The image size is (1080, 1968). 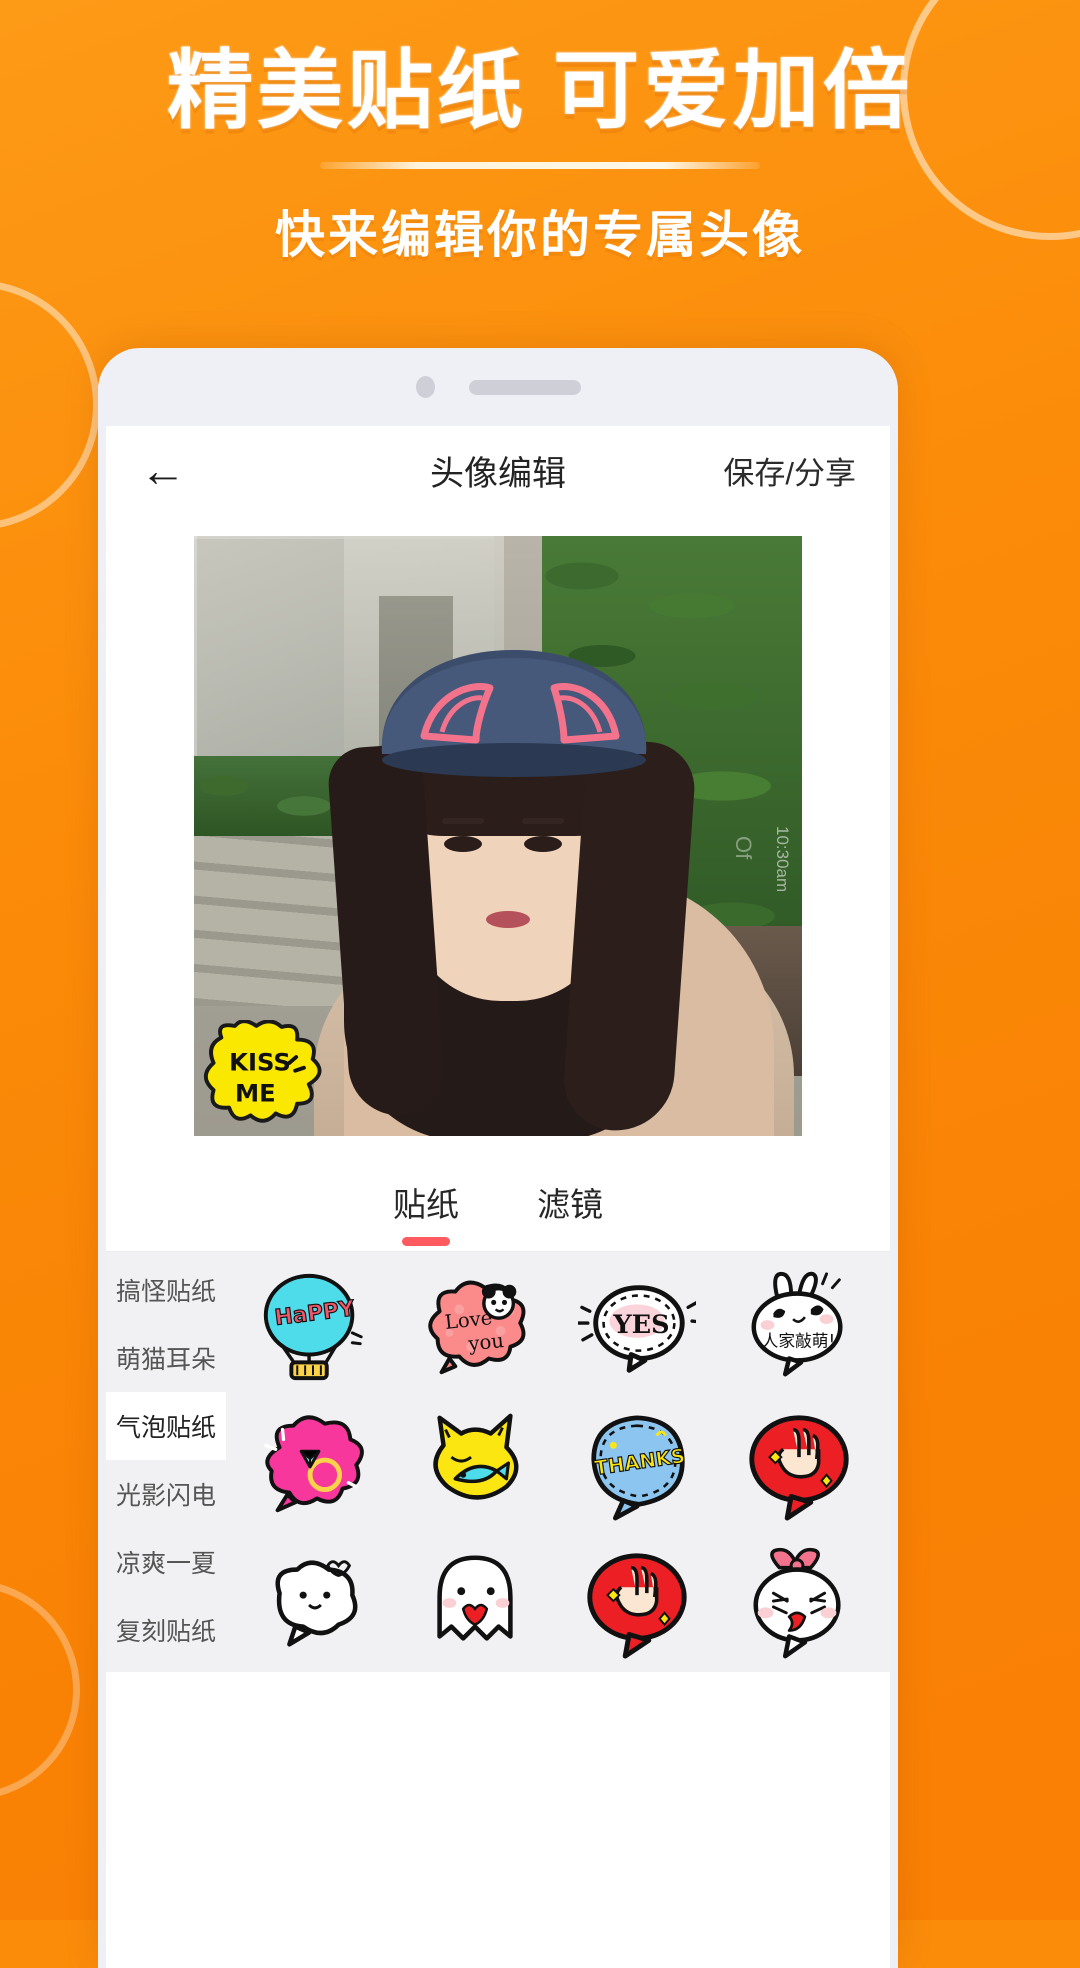 I want to click on kiss-sticker-line2: ME, so click(x=255, y=1093).